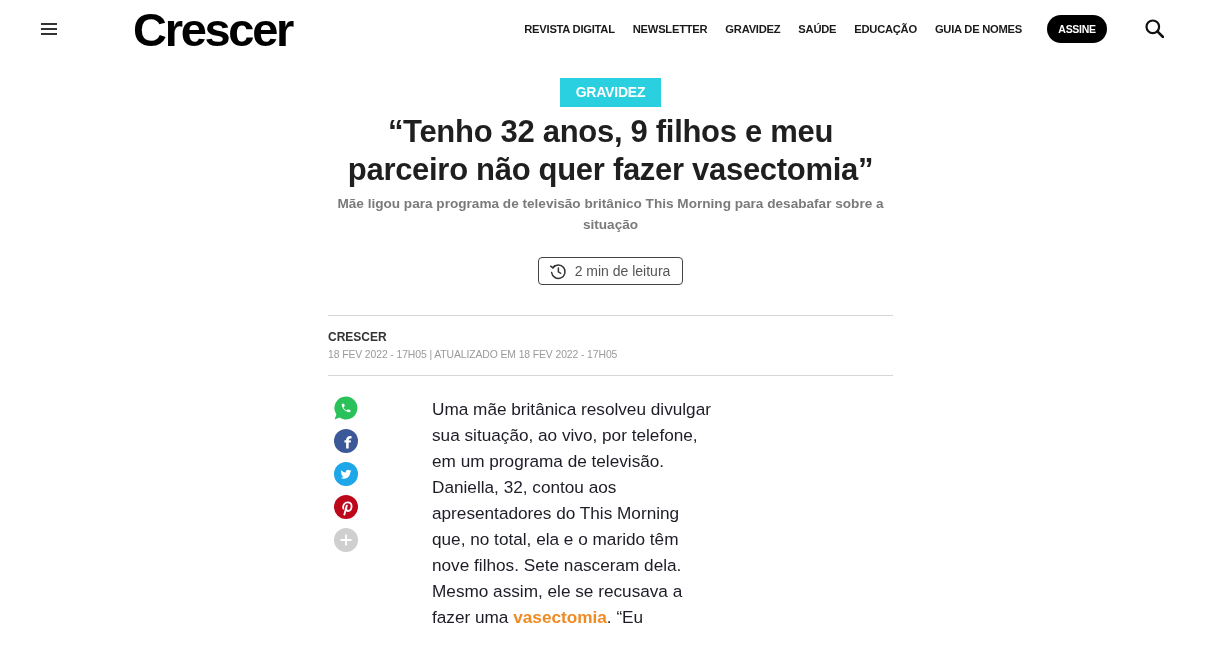  Describe the element at coordinates (885, 28) in the screenshot. I see `nav-link: EDUCAÇÃO` at that location.